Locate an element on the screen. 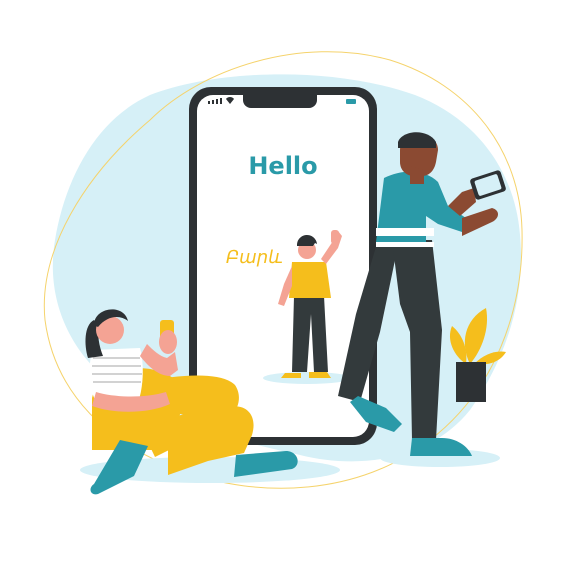  armenian-greeting-text: Բարև is located at coordinates (254, 257).